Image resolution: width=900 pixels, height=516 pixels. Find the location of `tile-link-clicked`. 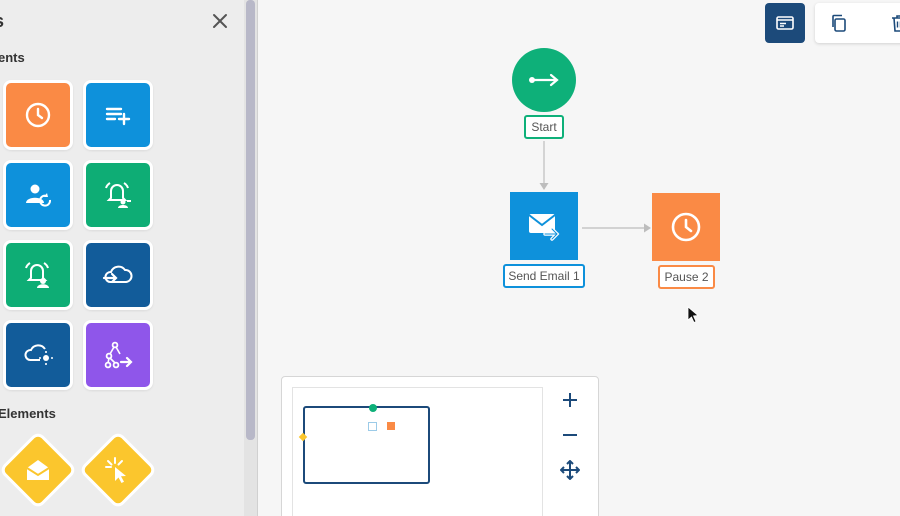

tile-link-clicked is located at coordinates (118, 470).